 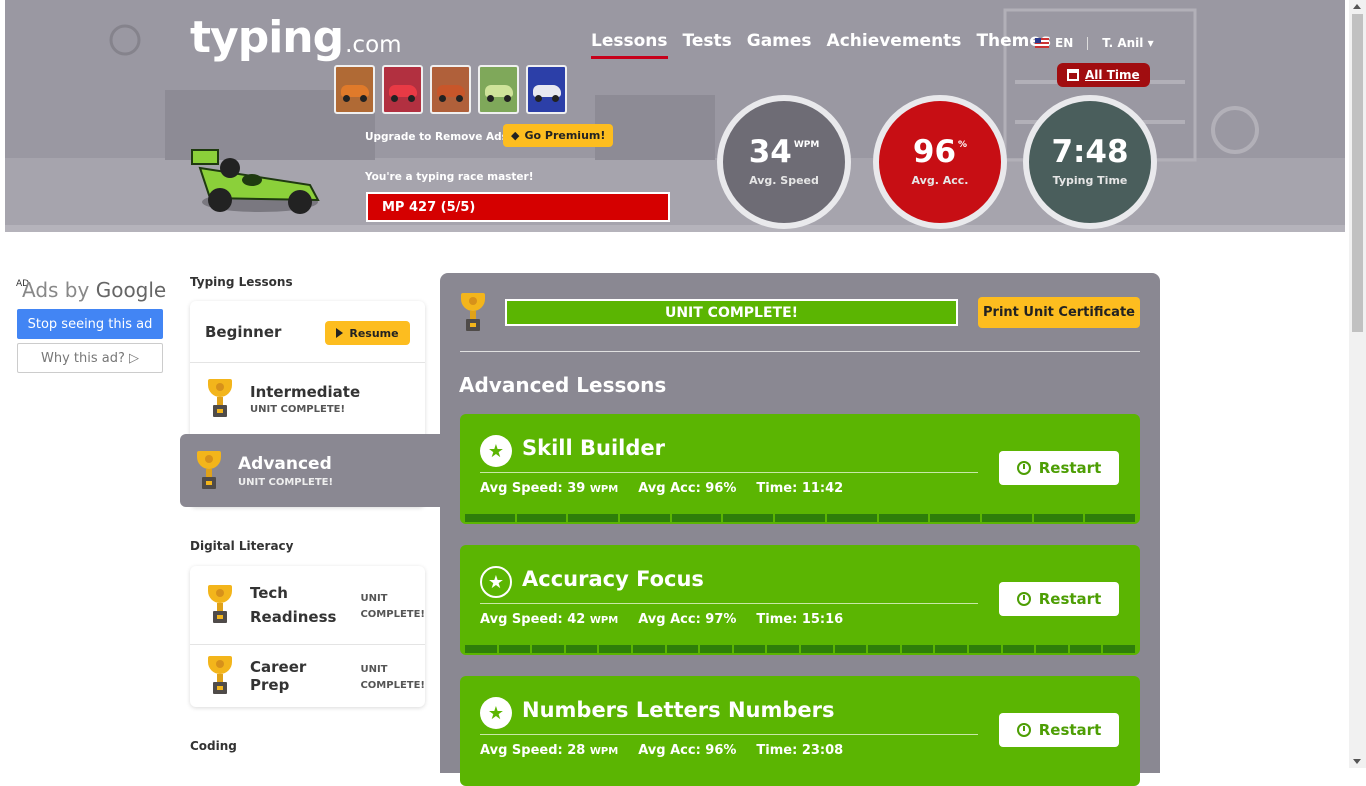 I want to click on lesson-tech-readiness: Tech Readiness UNIT COMPLETE!, so click(x=307, y=605).